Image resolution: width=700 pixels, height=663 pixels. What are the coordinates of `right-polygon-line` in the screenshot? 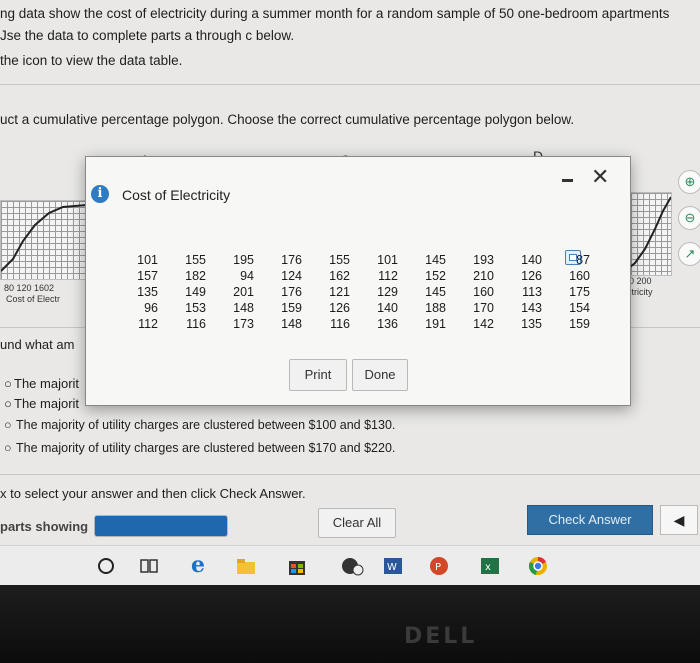 It's located at (648, 234).